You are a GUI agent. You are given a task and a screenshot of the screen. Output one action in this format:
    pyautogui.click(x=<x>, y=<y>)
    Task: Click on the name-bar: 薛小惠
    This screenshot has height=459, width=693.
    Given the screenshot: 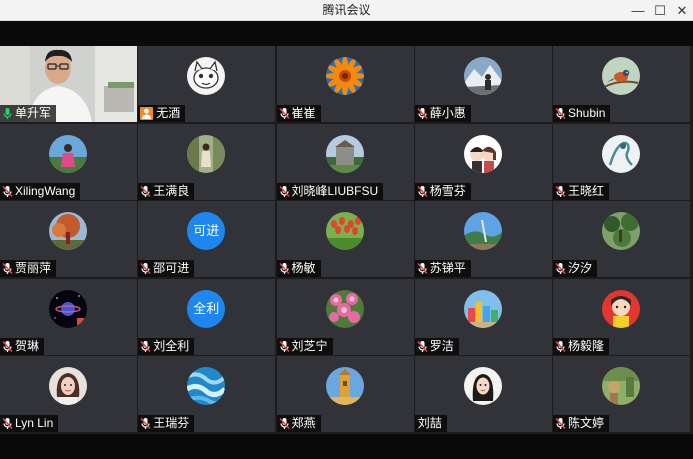 What is the action you would take?
    pyautogui.click(x=442, y=113)
    